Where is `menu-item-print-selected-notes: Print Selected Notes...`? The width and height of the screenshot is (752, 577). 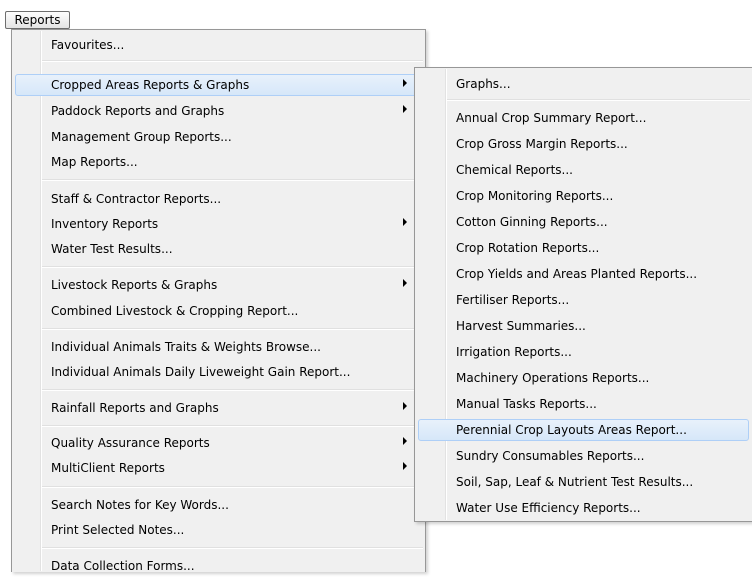 menu-item-print-selected-notes: Print Selected Notes... is located at coordinates (218, 530).